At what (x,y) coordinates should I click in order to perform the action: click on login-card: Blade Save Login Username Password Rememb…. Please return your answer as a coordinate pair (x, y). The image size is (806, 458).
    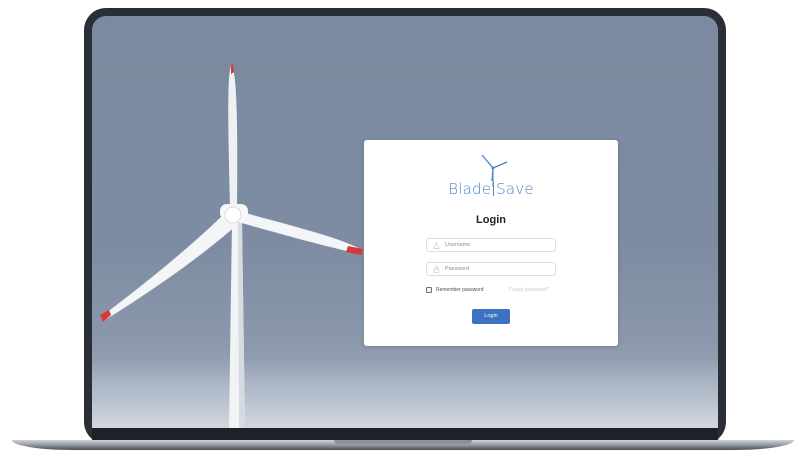
    Looking at the image, I should click on (491, 243).